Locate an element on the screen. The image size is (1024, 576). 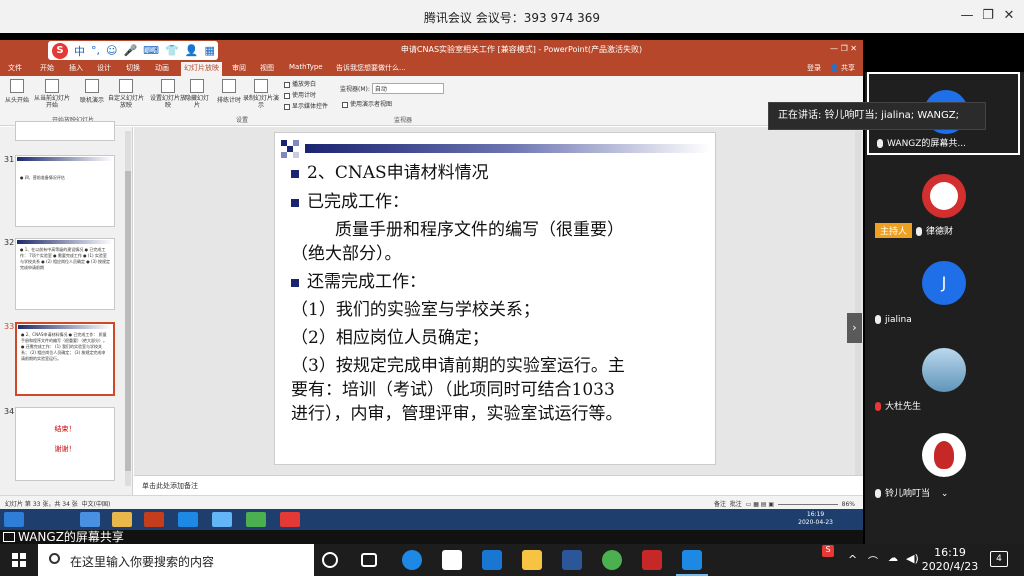
narration-checkbox: 播放旁白 is located at coordinates (300, 83).